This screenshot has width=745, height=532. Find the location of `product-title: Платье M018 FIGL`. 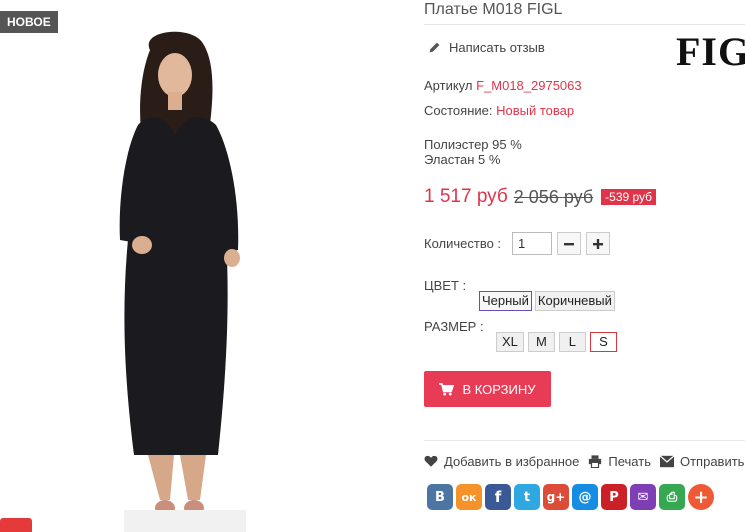

product-title: Платье M018 FIGL is located at coordinates (493, 9).